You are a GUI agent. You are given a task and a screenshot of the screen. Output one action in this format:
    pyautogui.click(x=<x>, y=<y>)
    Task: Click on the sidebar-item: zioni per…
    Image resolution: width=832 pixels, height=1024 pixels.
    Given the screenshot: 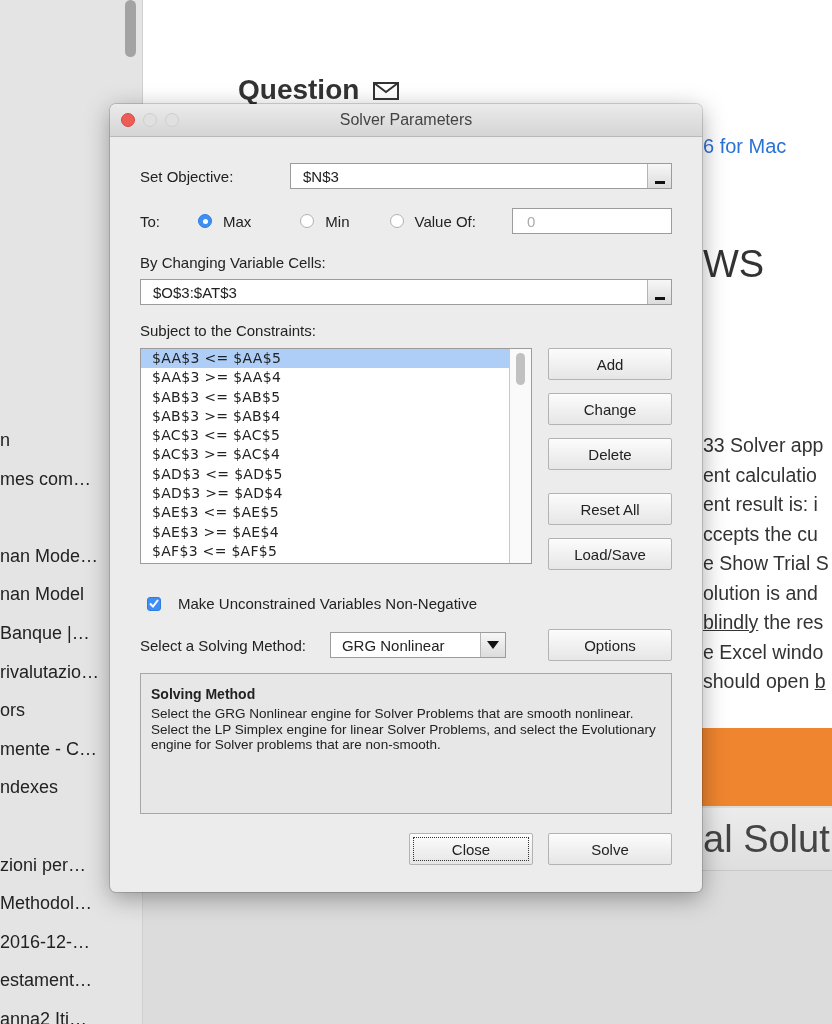 What is the action you would take?
    pyautogui.click(x=43, y=864)
    